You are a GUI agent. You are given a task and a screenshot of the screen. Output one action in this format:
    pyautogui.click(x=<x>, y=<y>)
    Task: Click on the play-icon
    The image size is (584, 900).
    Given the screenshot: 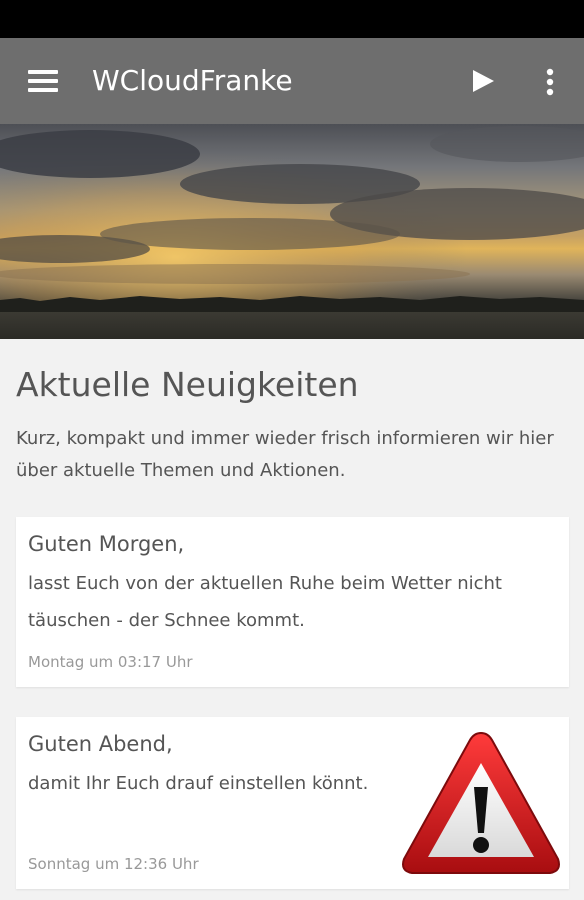 What is the action you would take?
    pyautogui.click(x=483, y=81)
    